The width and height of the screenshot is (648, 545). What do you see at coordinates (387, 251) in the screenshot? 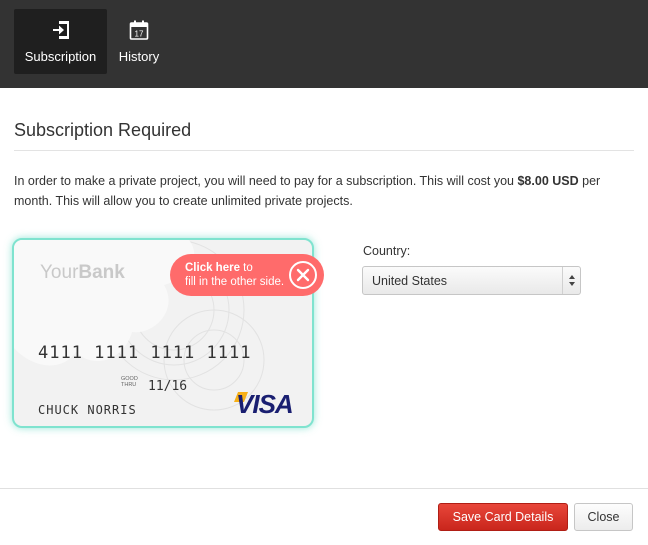
I see `country-label: Country:` at bounding box center [387, 251].